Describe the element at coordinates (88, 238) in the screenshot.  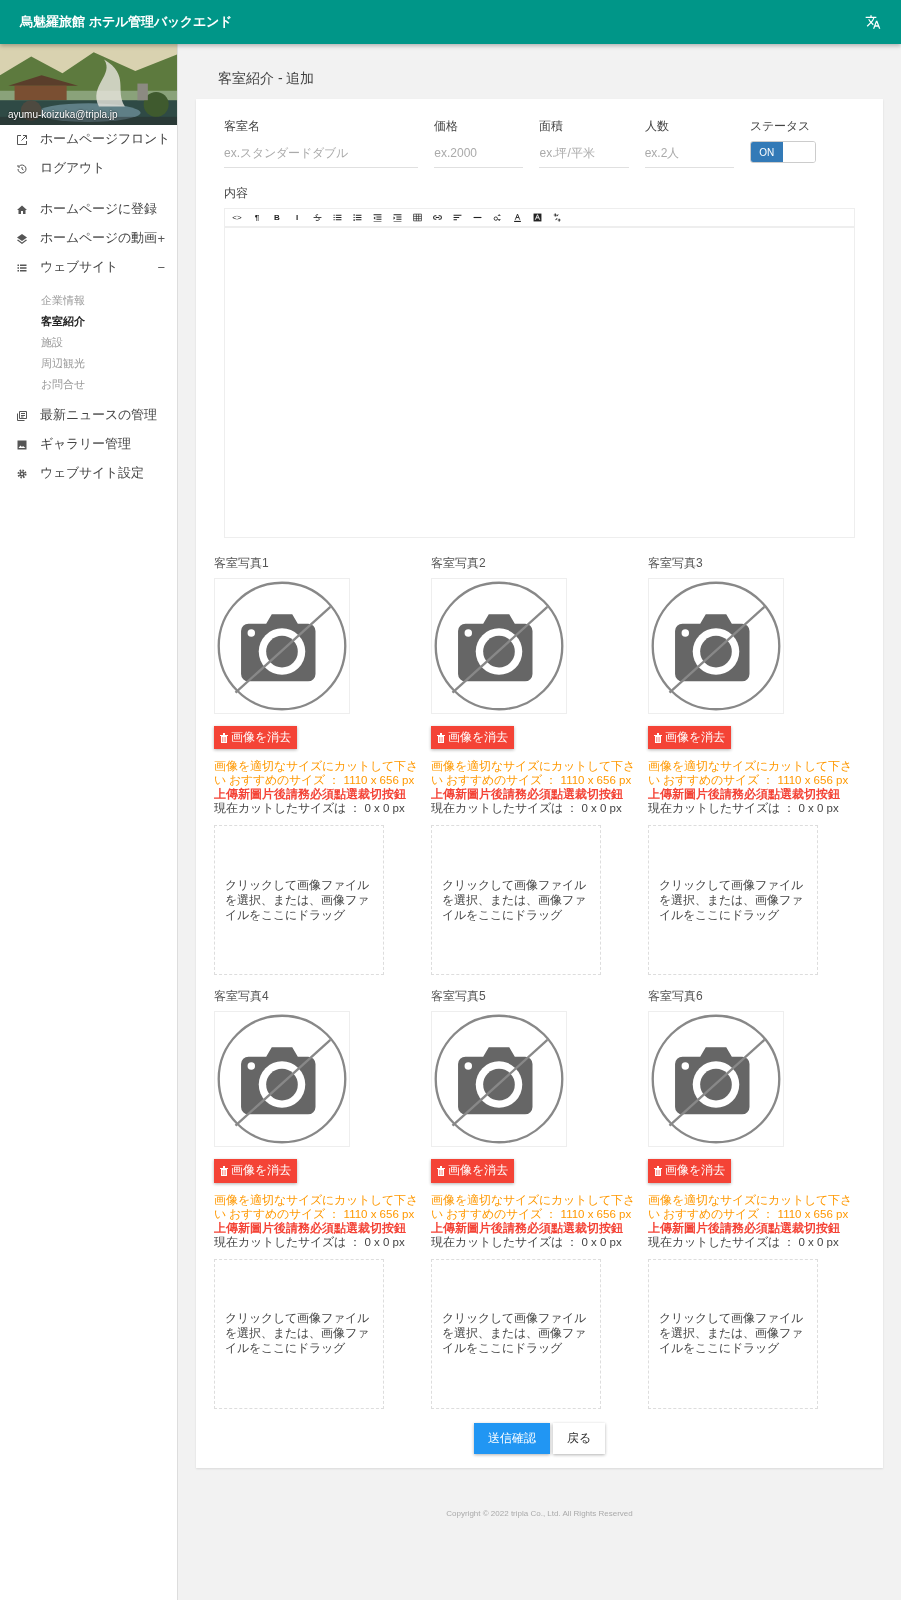
I see `sidebar-item: ホームページの動画+` at that location.